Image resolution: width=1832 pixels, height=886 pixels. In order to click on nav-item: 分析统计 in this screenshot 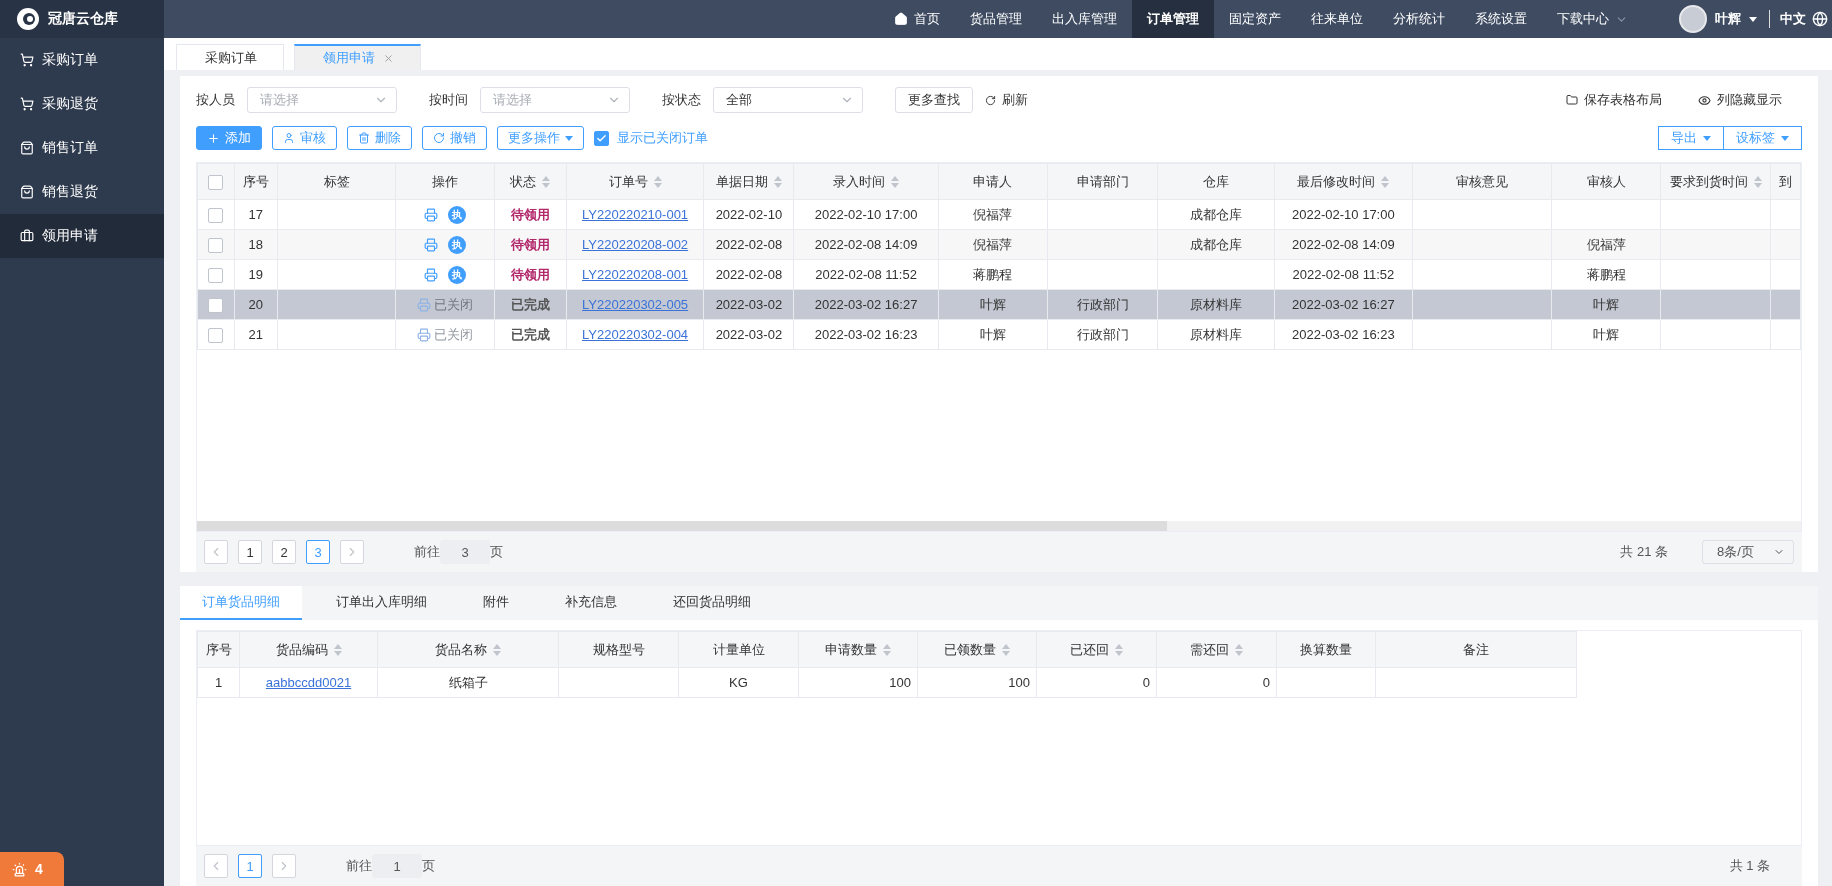, I will do `click(1419, 19)`.